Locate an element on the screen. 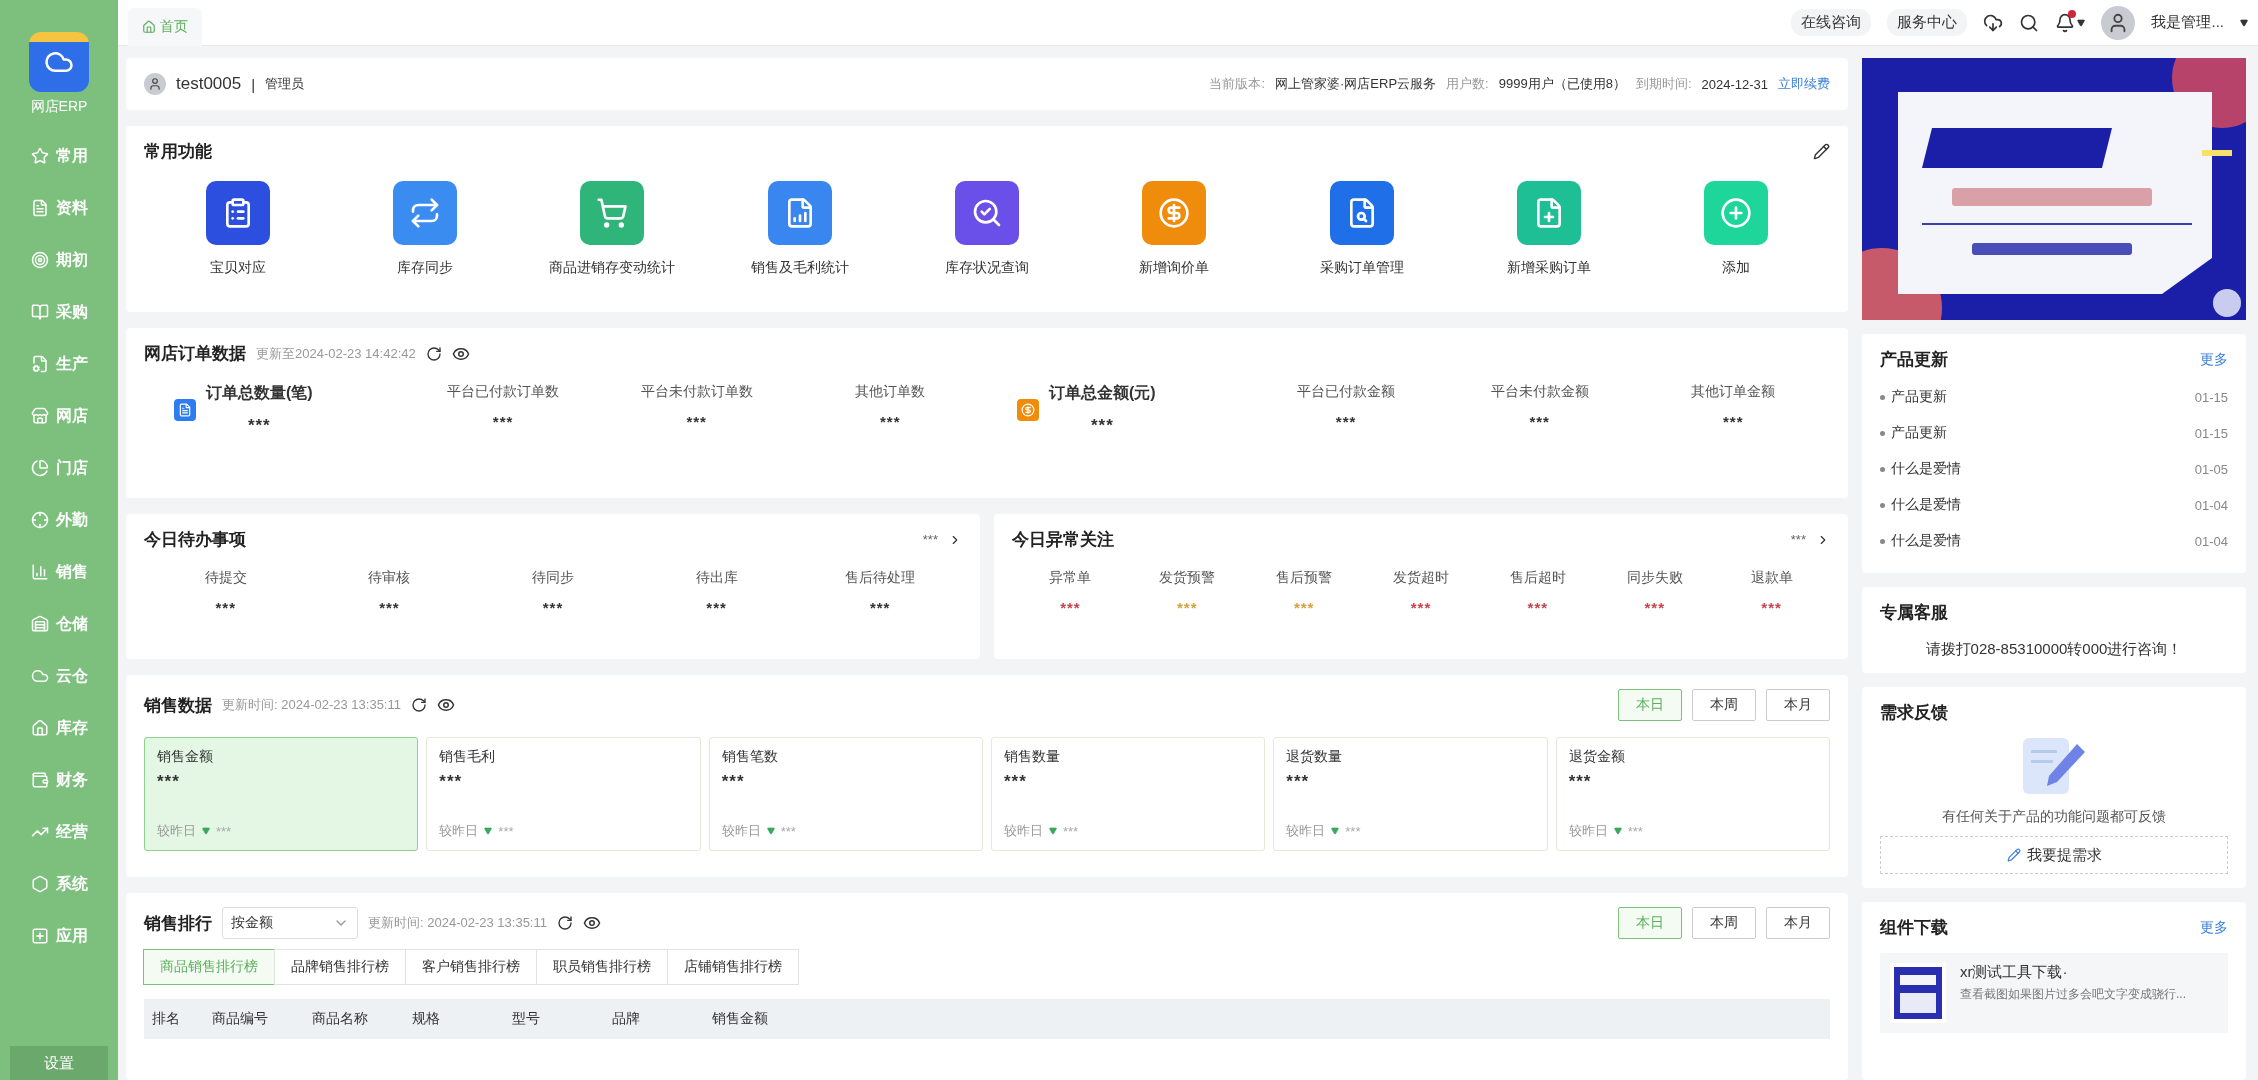  caret-icon is located at coordinates (2244, 22).